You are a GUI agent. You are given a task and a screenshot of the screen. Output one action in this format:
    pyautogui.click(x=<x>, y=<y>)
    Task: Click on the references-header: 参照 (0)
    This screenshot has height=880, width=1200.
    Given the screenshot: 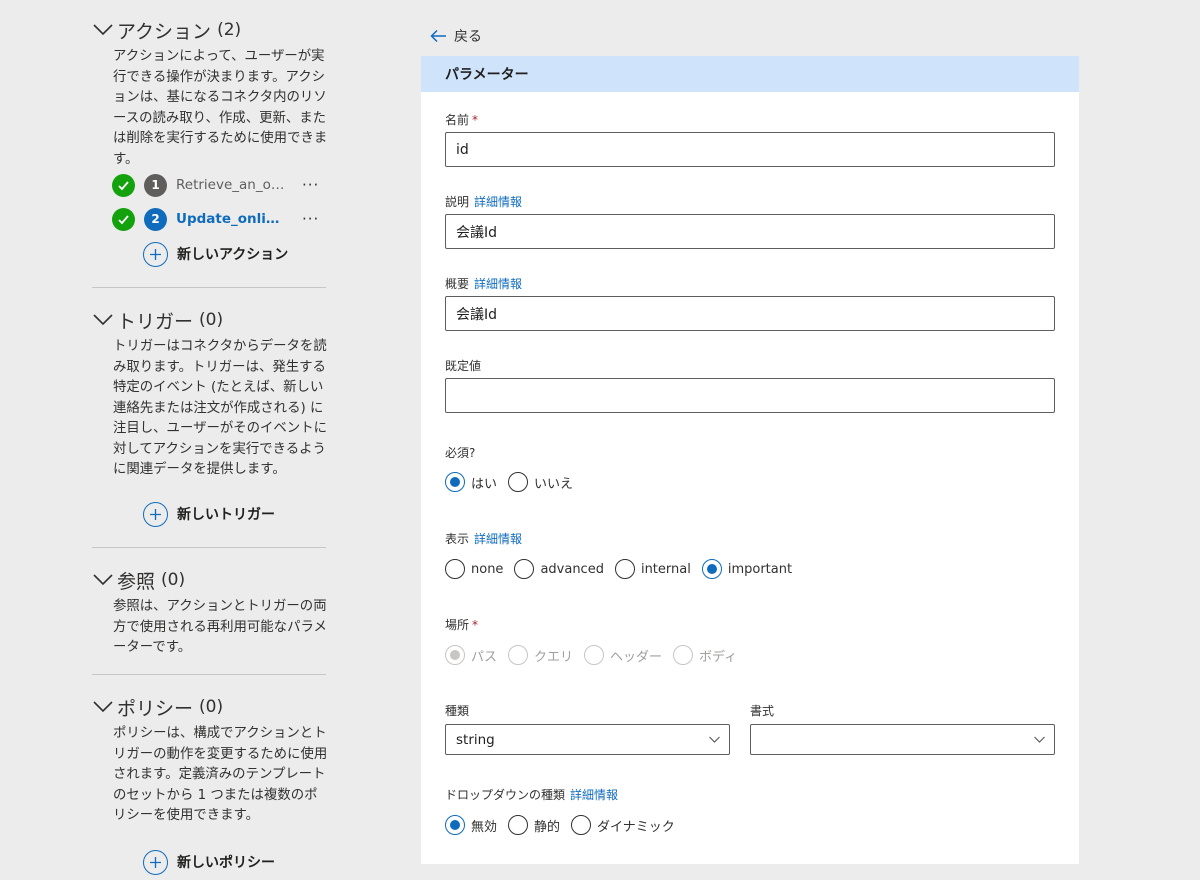 What is the action you would take?
    pyautogui.click(x=209, y=580)
    